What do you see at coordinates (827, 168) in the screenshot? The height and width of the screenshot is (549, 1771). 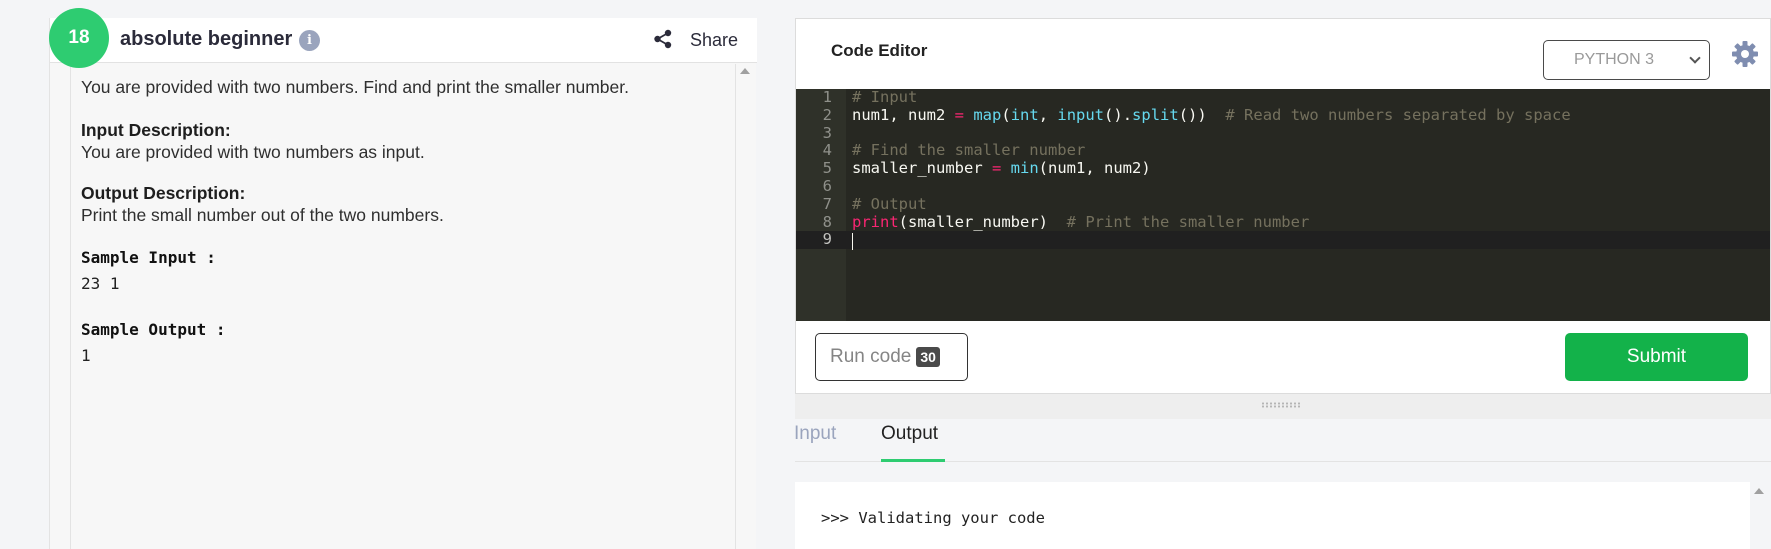 I see `line-number: 5` at bounding box center [827, 168].